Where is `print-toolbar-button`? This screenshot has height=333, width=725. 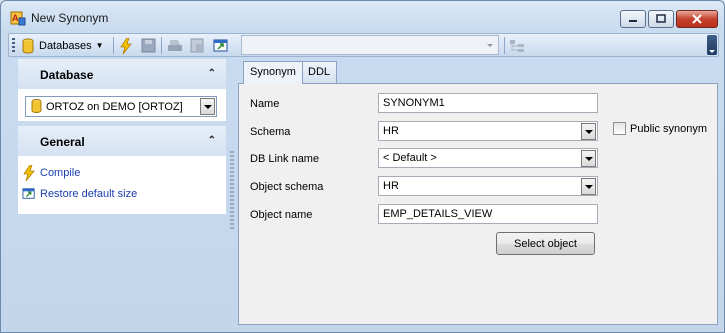 print-toolbar-button is located at coordinates (175, 45).